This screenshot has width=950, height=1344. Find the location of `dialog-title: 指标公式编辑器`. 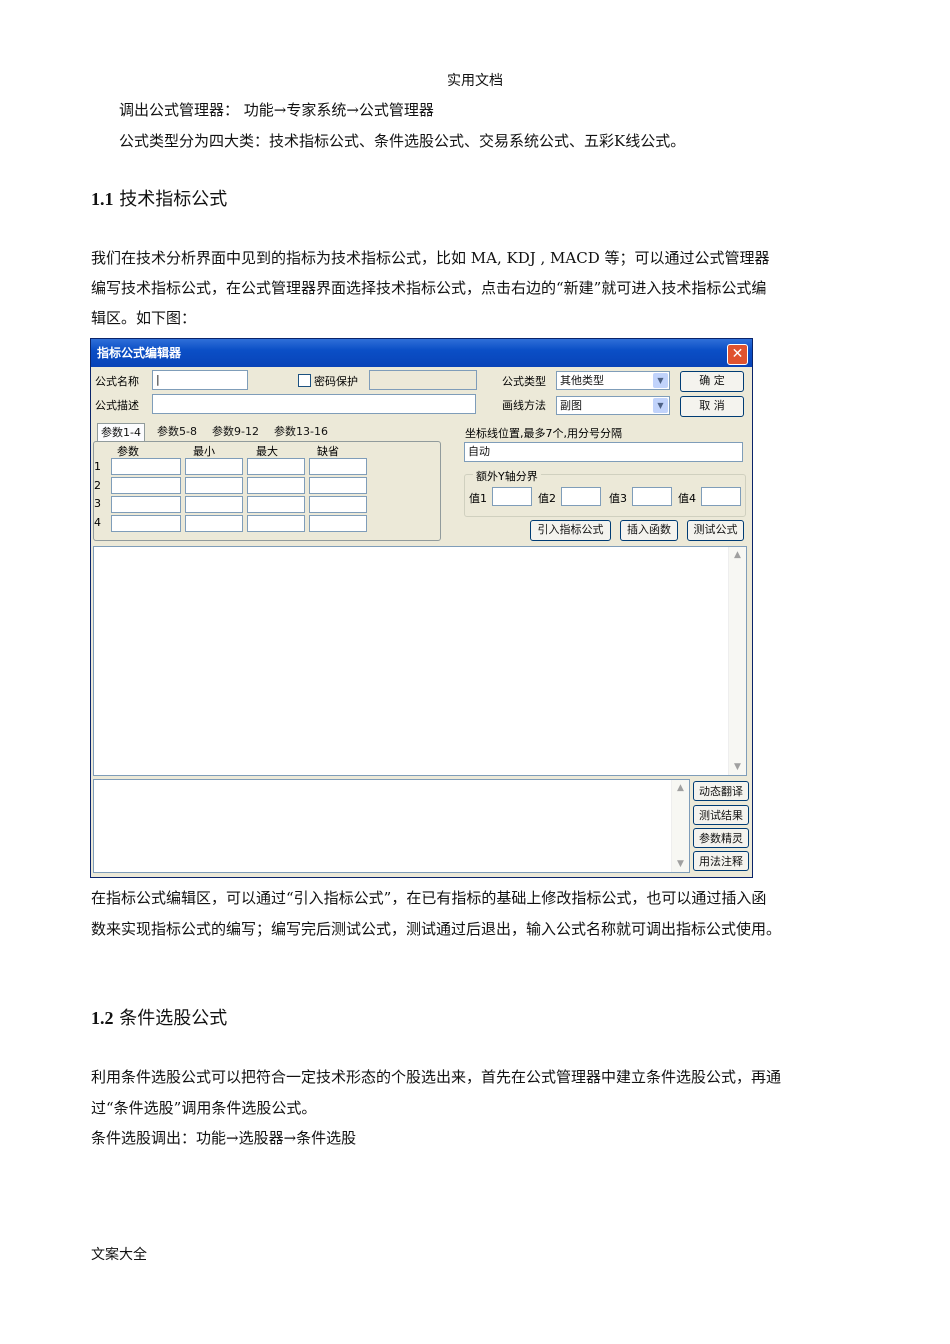

dialog-title: 指标公式编辑器 is located at coordinates (421, 353).